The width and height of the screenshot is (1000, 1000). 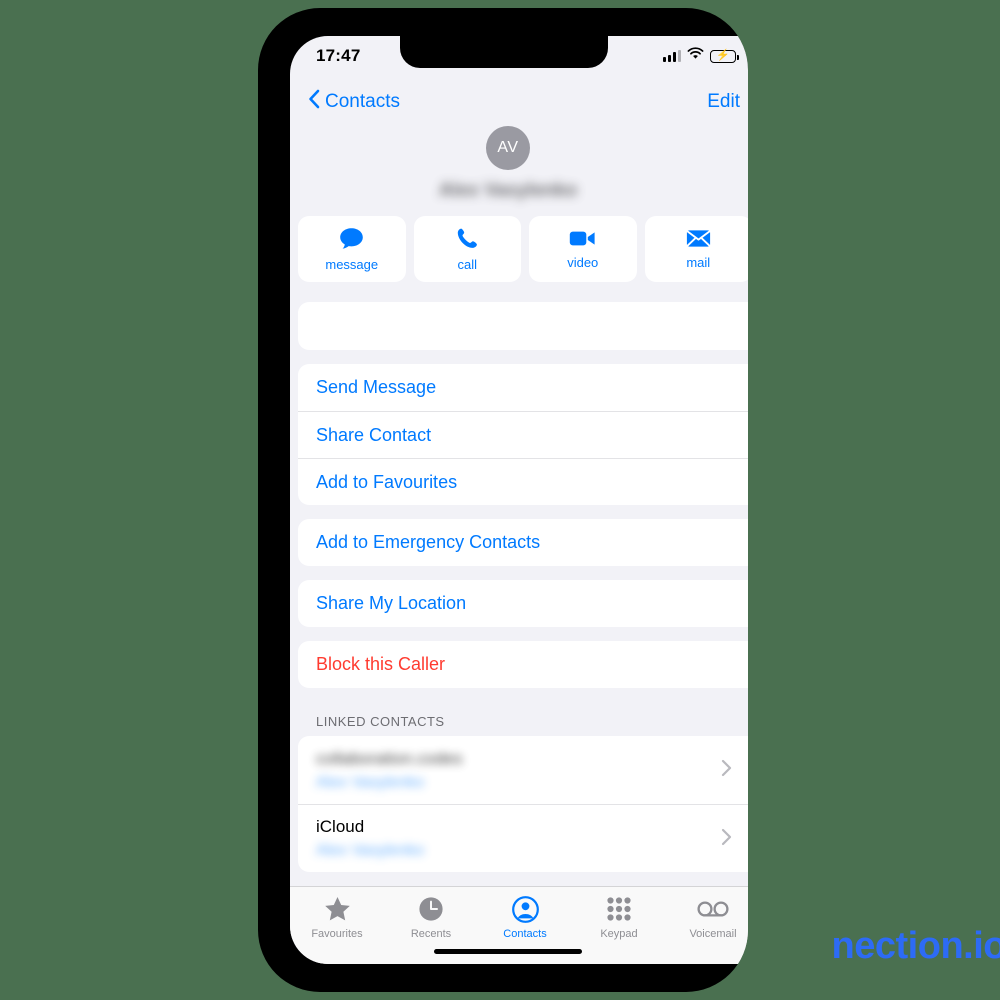 I want to click on chevron-left-icon, so click(x=314, y=102).